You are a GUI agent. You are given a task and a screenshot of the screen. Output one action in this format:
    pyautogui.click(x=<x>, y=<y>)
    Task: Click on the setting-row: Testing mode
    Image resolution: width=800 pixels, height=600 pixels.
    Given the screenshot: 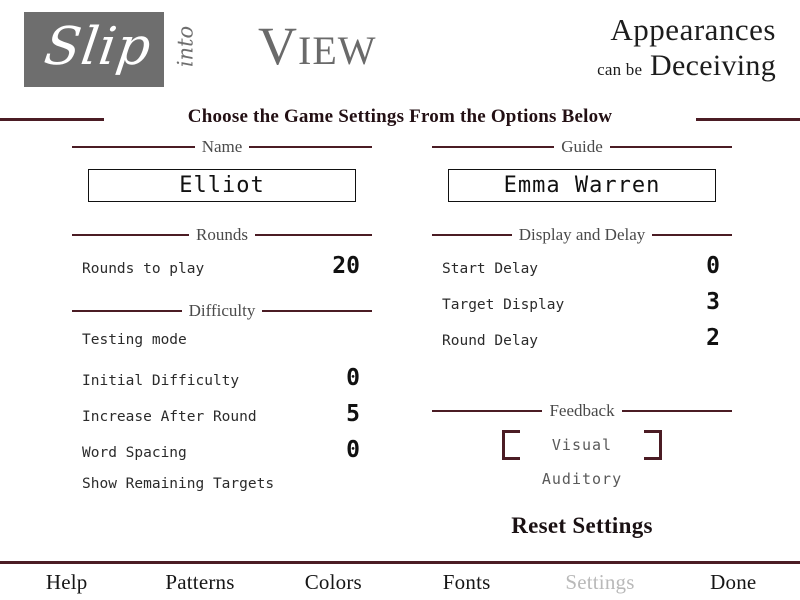 What is the action you would take?
    pyautogui.click(x=222, y=348)
    